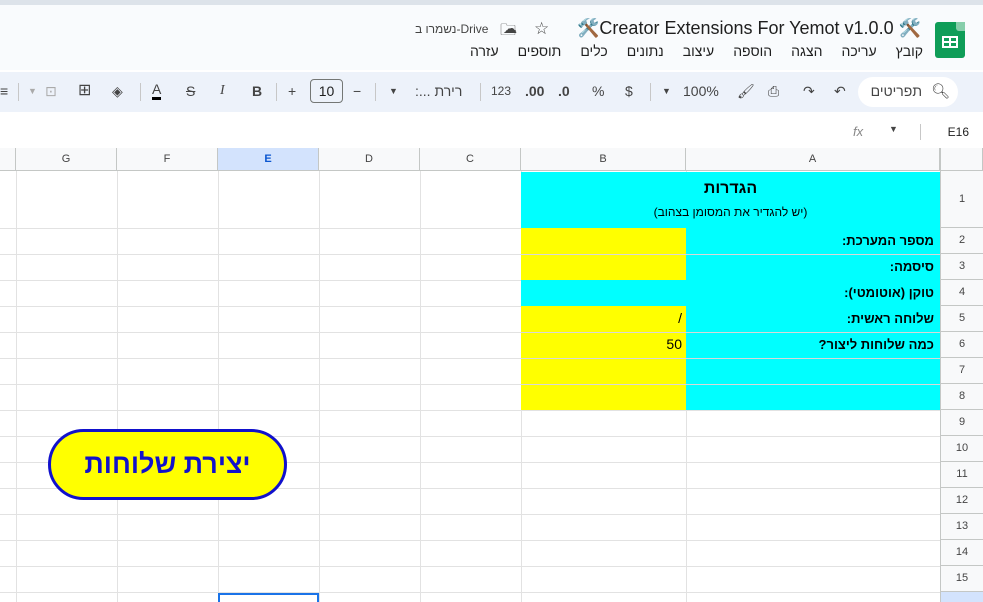 Image resolution: width=983 pixels, height=602 pixels. What do you see at coordinates (961, 449) in the screenshot?
I see `row-header-10: 10` at bounding box center [961, 449].